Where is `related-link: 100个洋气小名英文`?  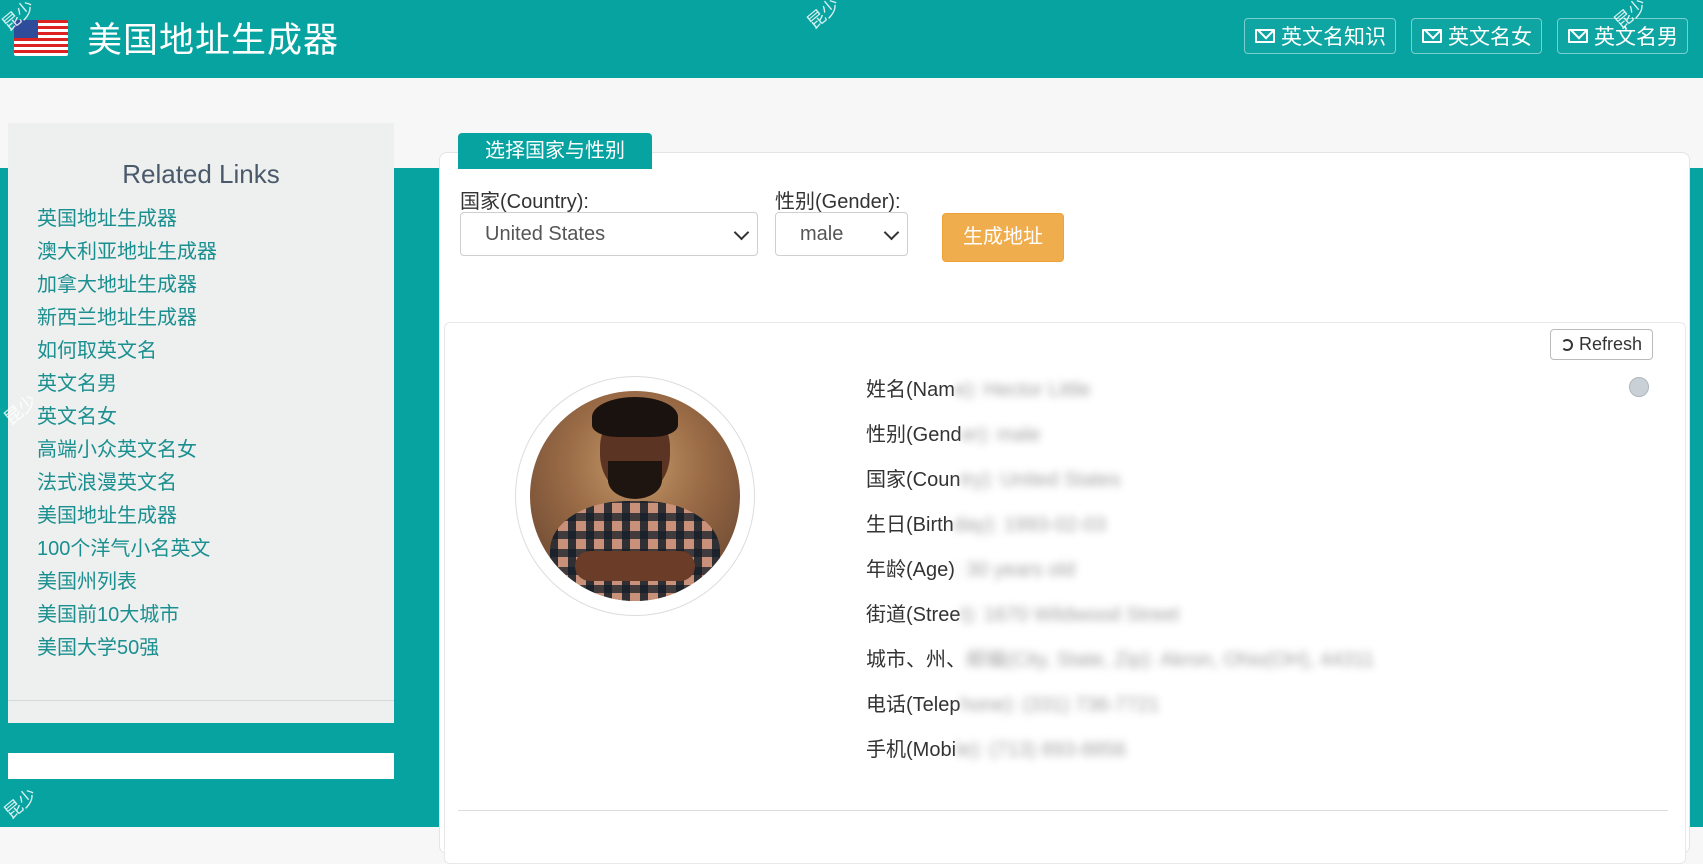
related-link: 100个洋气小名英文 is located at coordinates (127, 549).